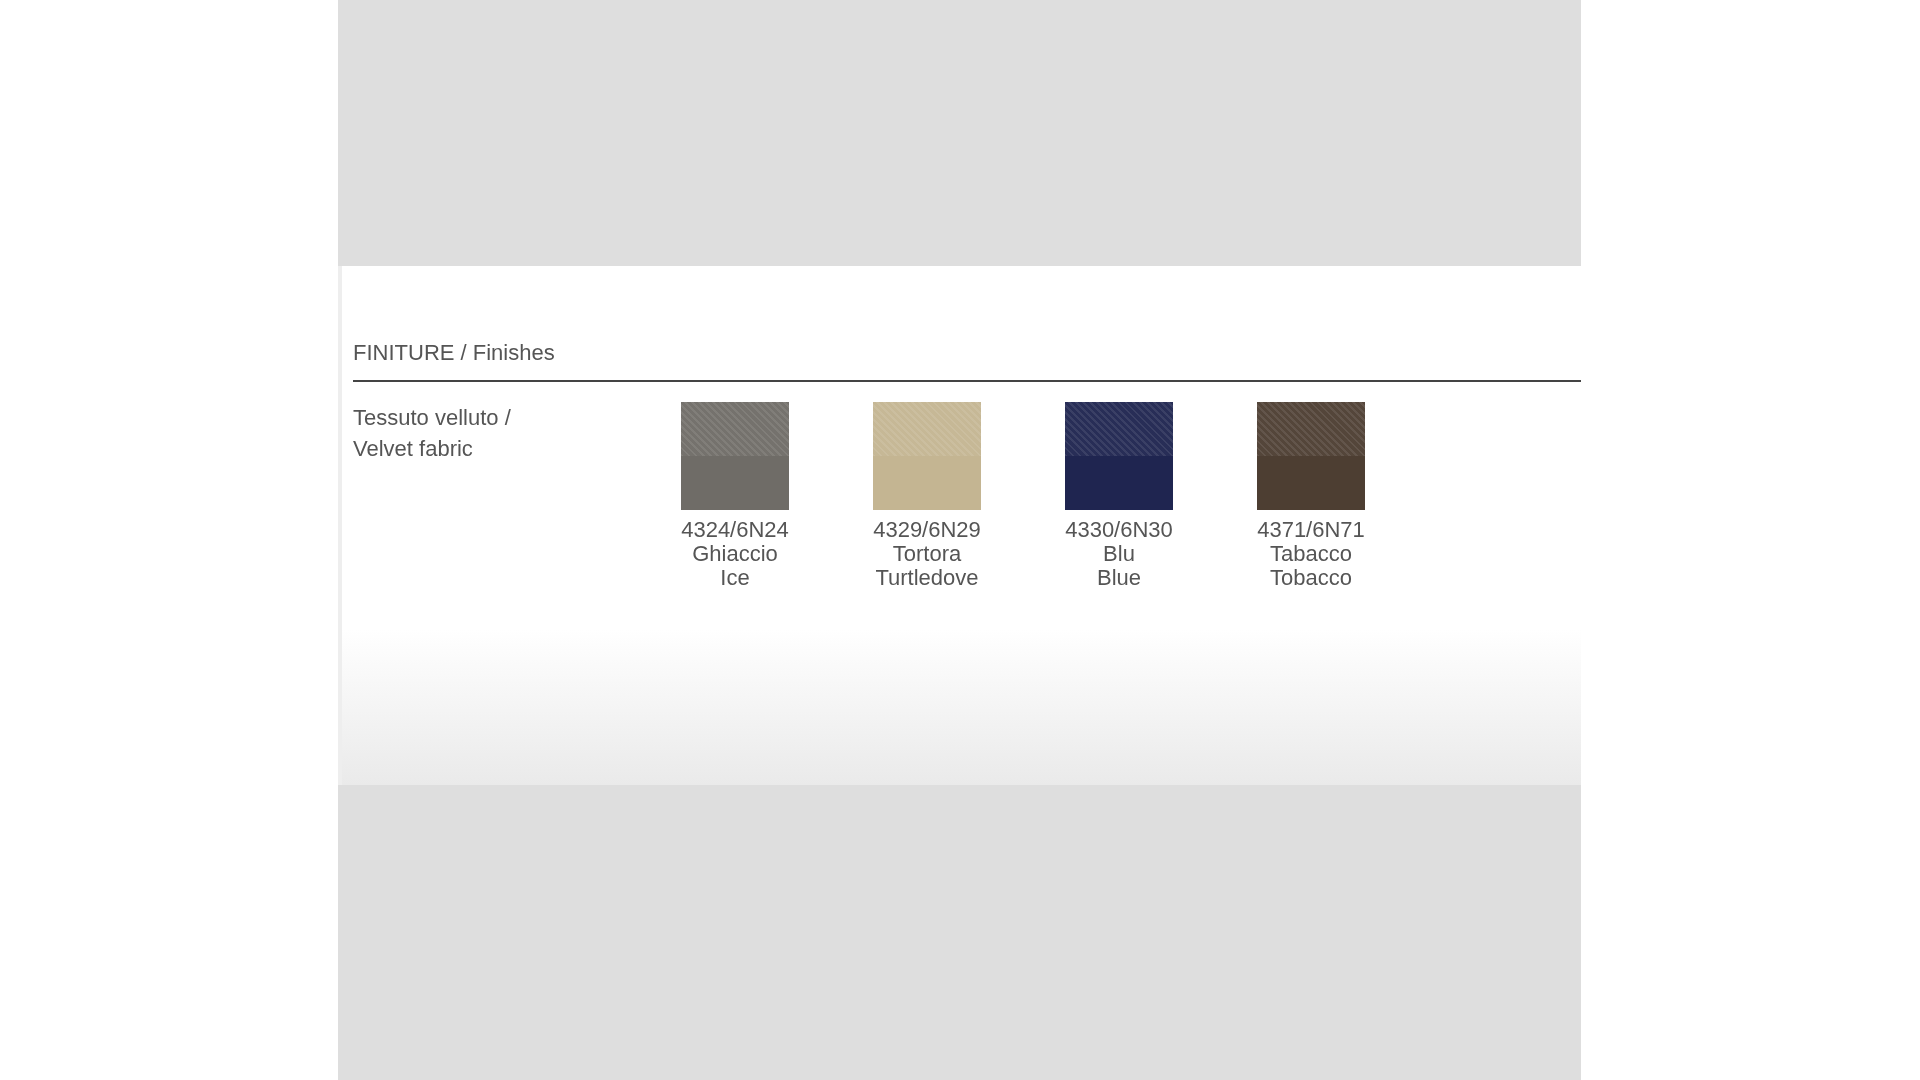 This screenshot has height=1080, width=1920. I want to click on swatch-code: 4330/6N30, so click(1119, 530).